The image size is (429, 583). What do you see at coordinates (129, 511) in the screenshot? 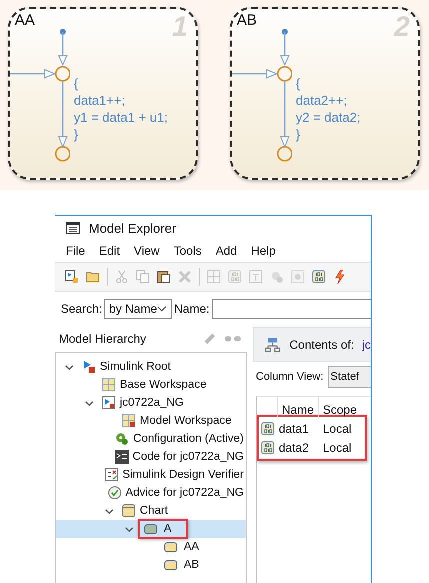
I see `chart-icon` at bounding box center [129, 511].